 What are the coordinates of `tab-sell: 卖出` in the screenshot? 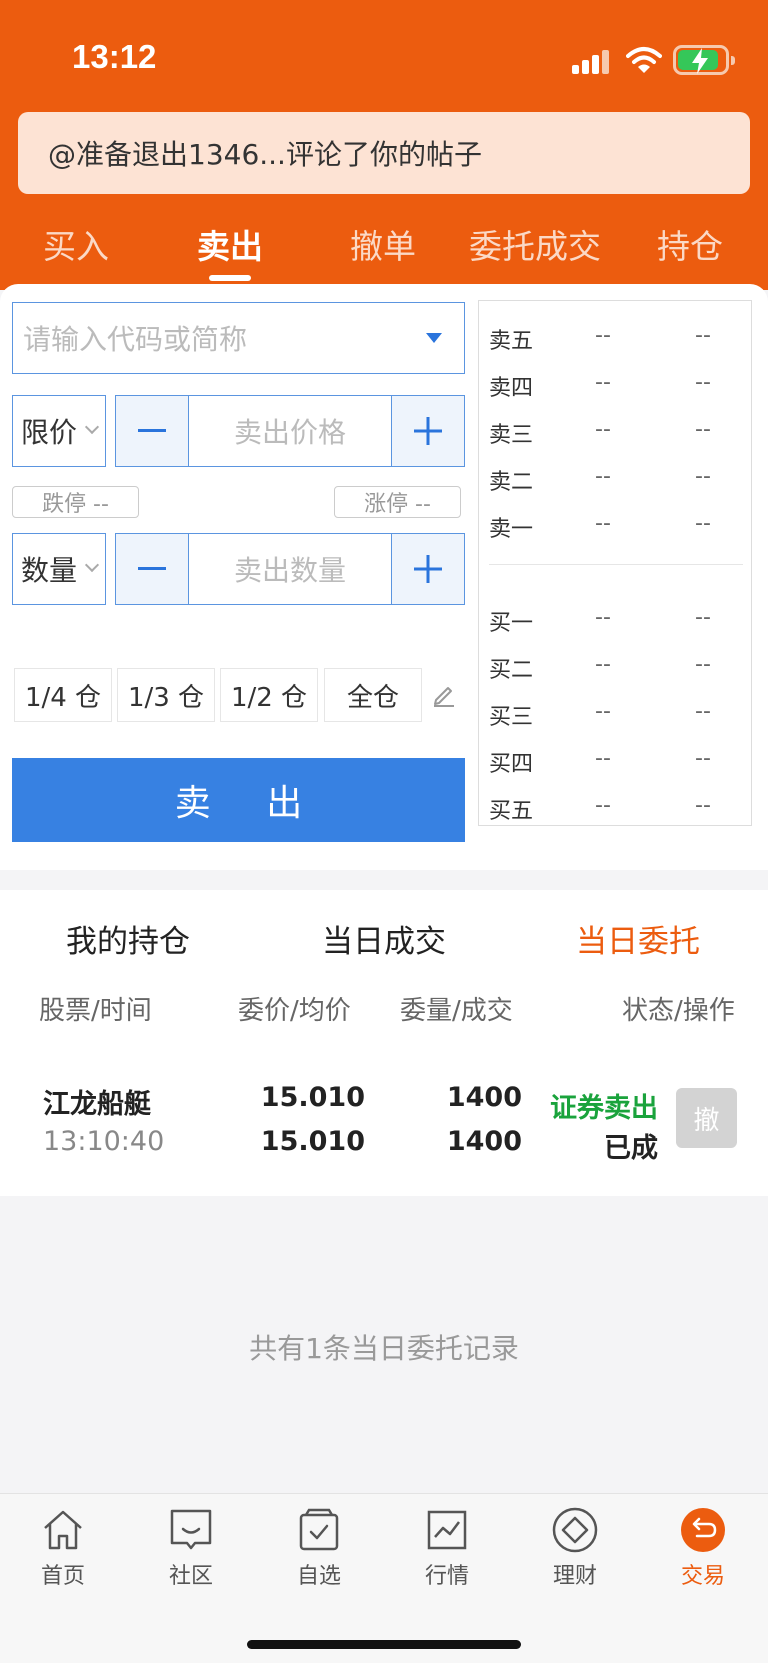 It's located at (230, 244).